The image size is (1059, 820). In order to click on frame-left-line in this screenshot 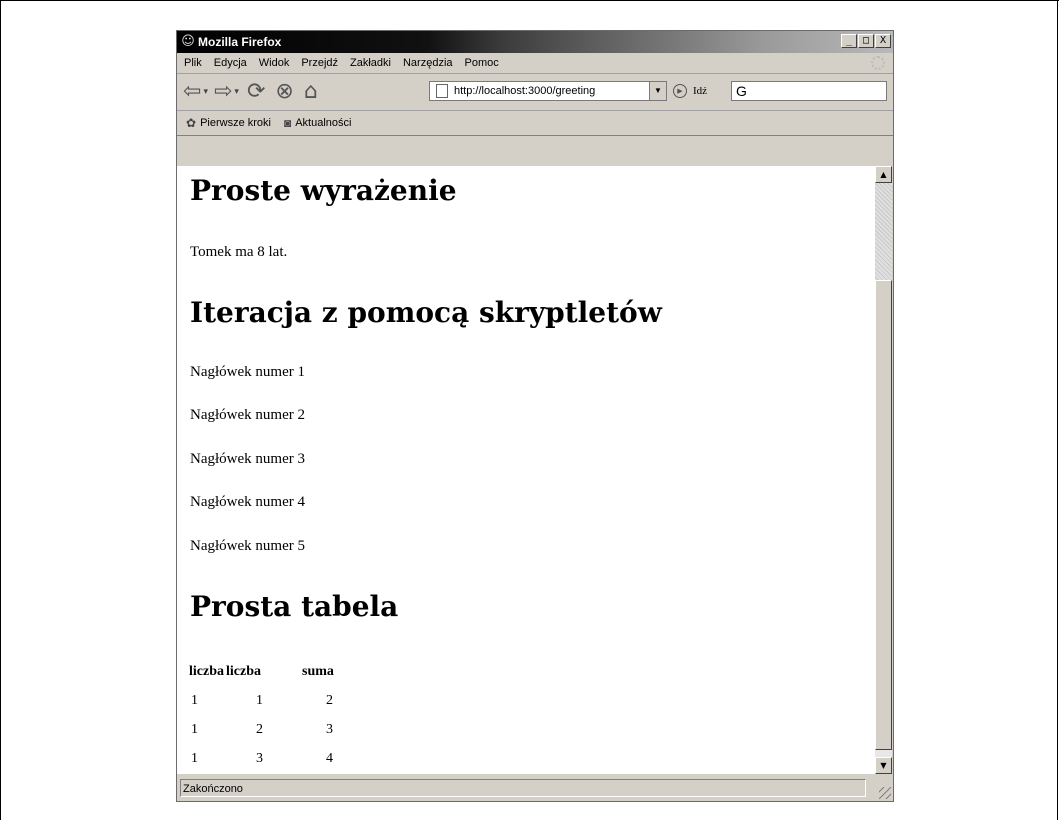, I will do `click(0, 410)`.